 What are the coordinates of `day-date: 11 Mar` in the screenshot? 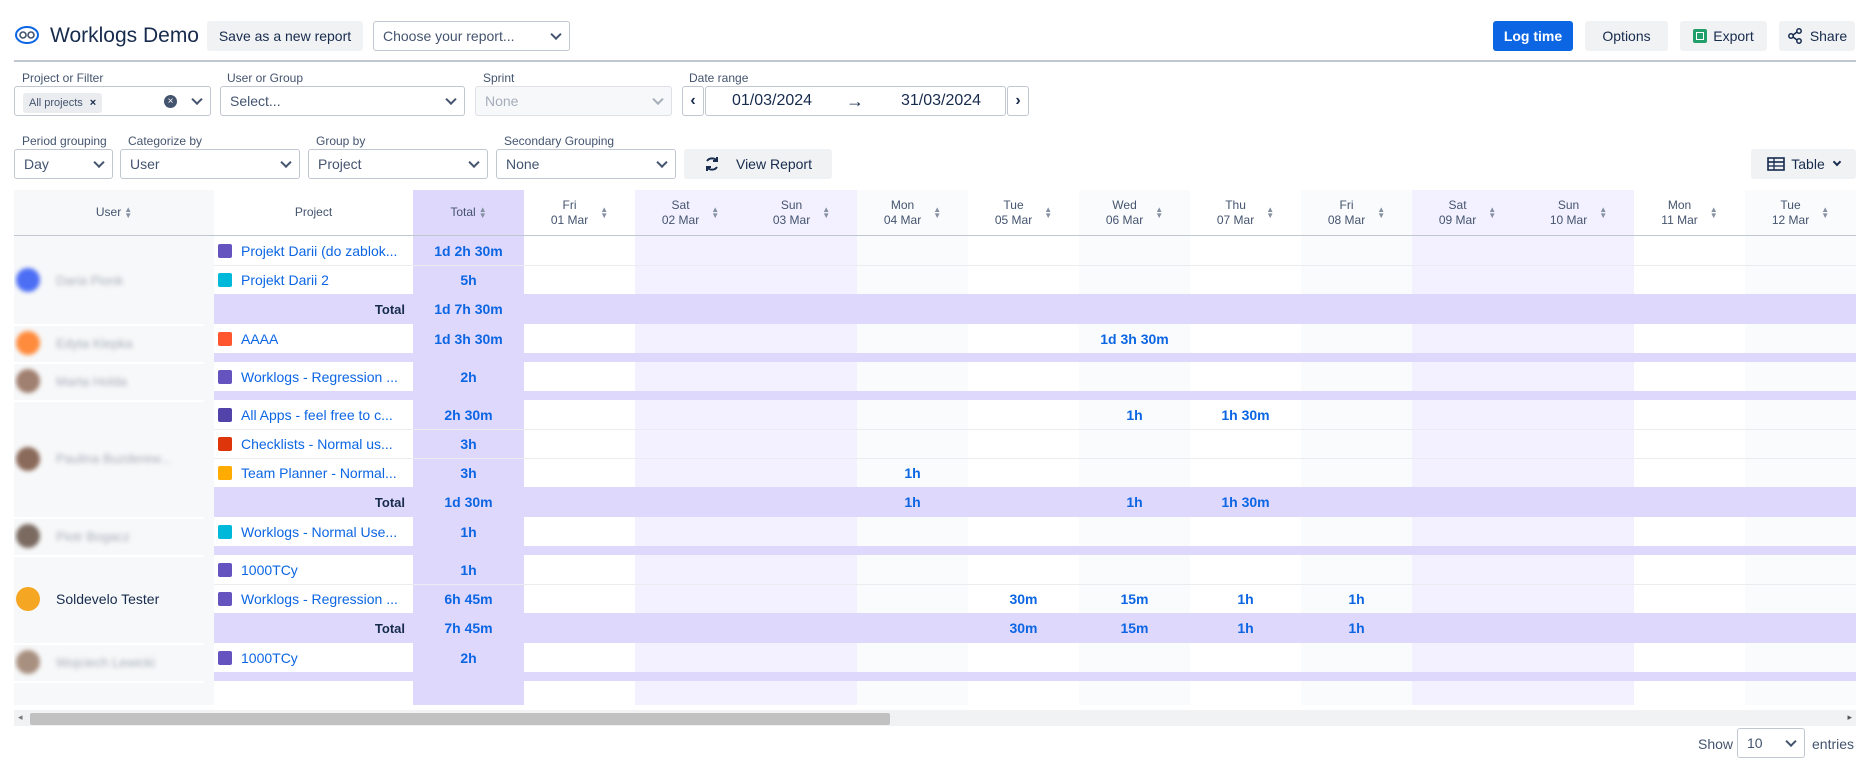 It's located at (1679, 219).